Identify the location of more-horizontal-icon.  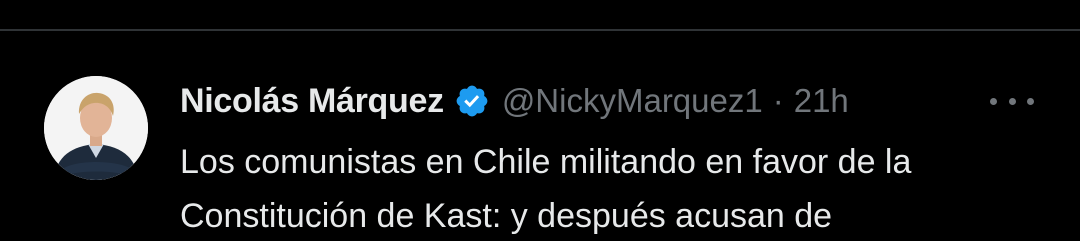
(1012, 101).